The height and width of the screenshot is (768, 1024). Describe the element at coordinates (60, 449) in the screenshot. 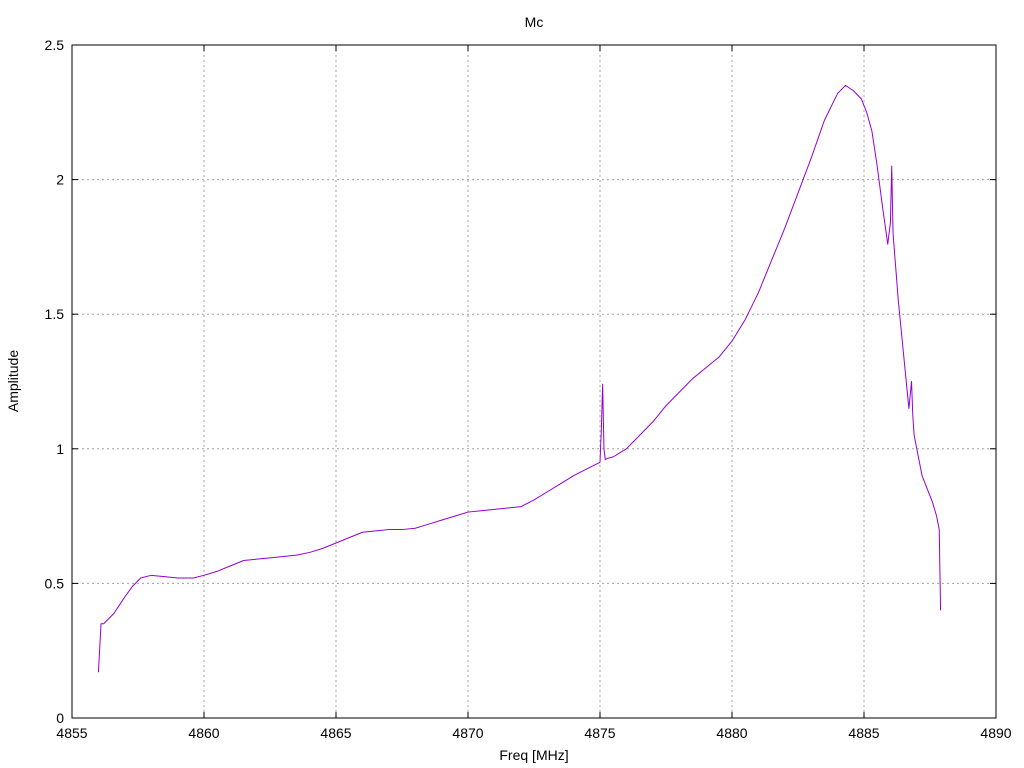

I see `y-tick-label: 1` at that location.